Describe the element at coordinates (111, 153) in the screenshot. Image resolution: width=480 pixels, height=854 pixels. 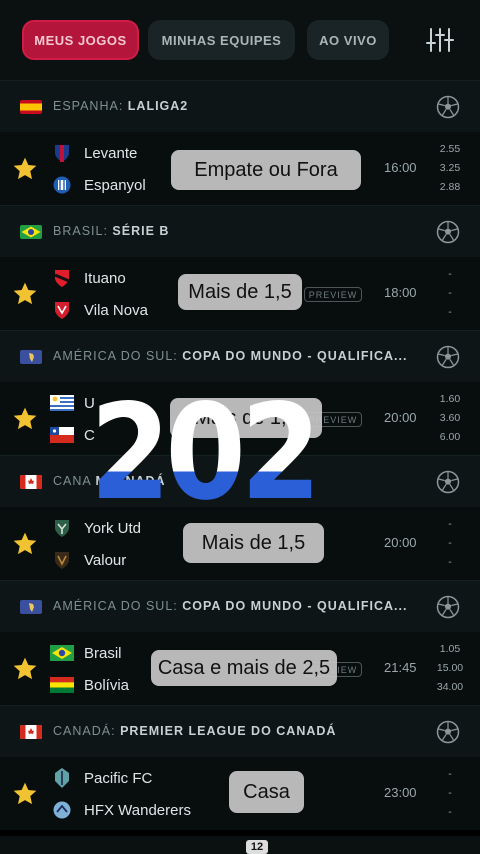
I see `home-team-name: Levante` at that location.